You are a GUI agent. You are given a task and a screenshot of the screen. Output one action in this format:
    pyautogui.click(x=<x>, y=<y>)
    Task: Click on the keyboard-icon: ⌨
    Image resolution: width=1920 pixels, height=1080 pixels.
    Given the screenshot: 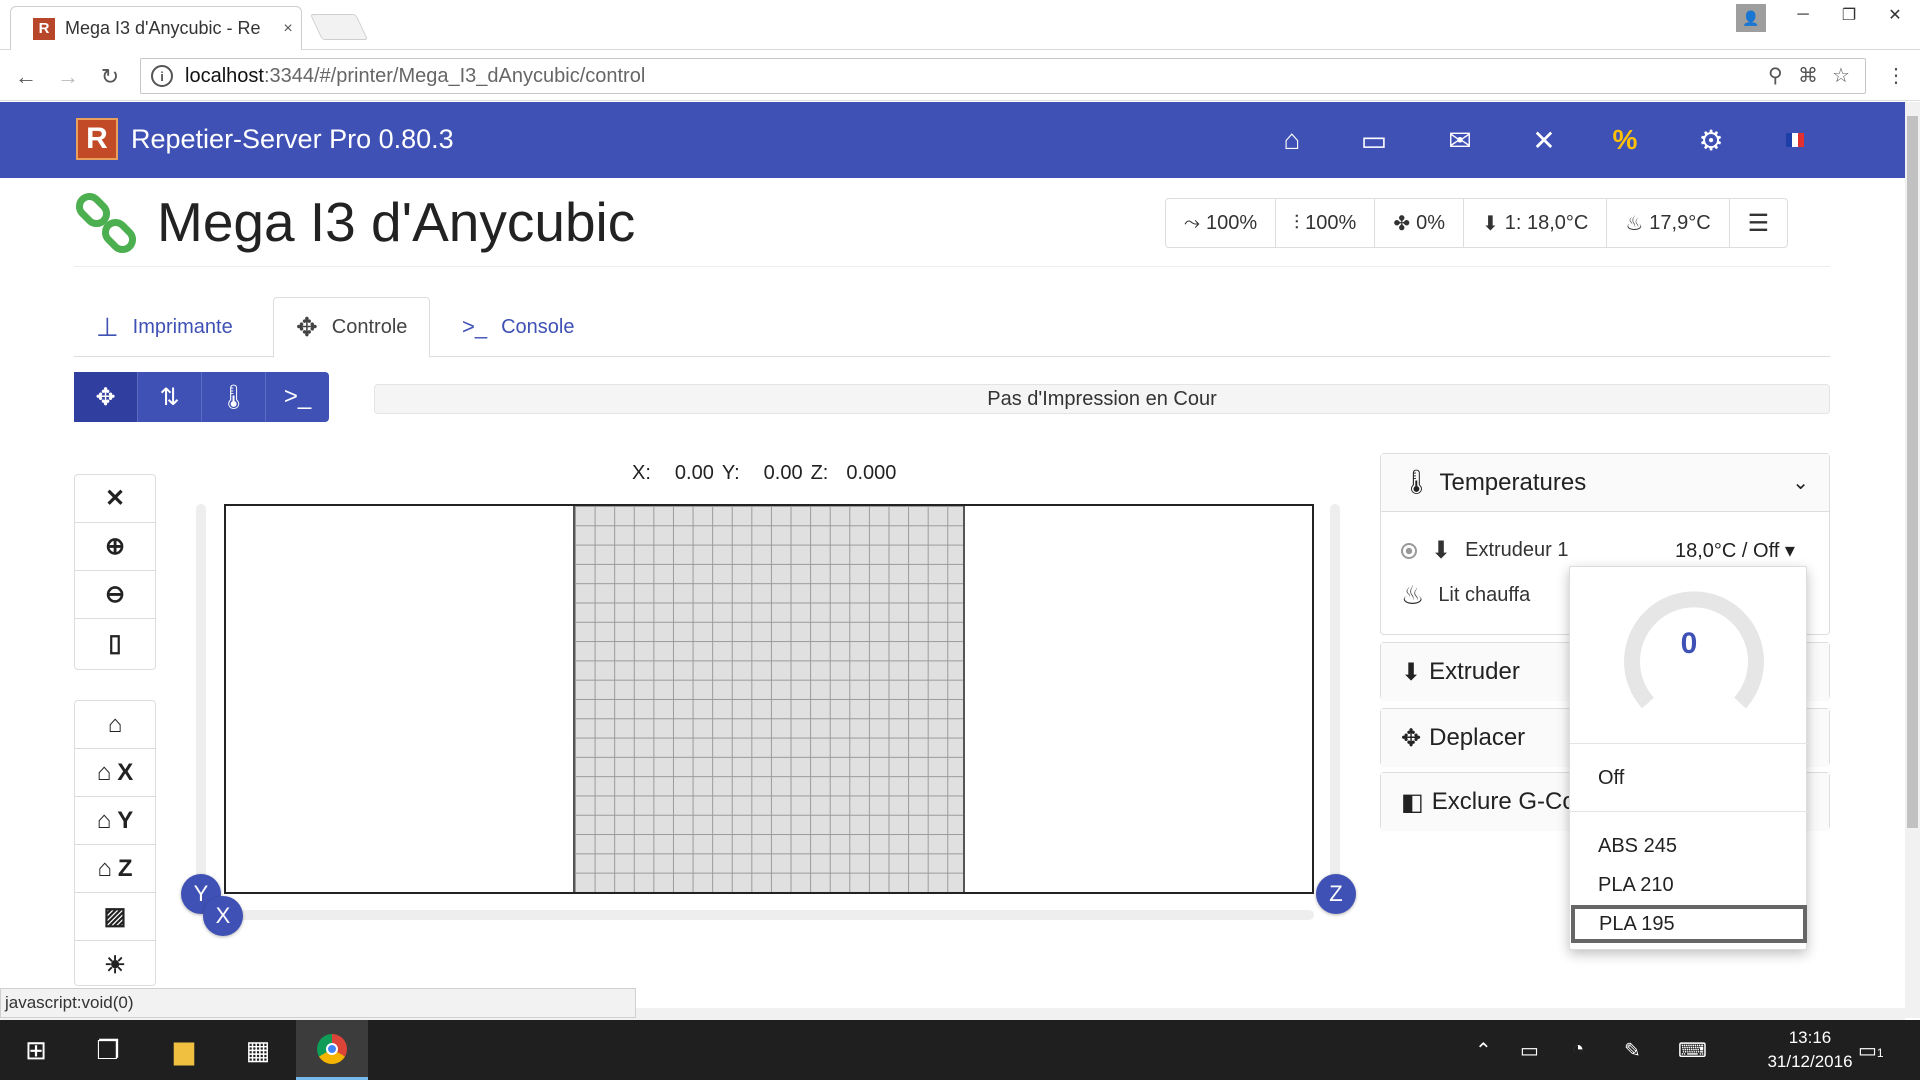 What is the action you would take?
    pyautogui.click(x=1692, y=1050)
    